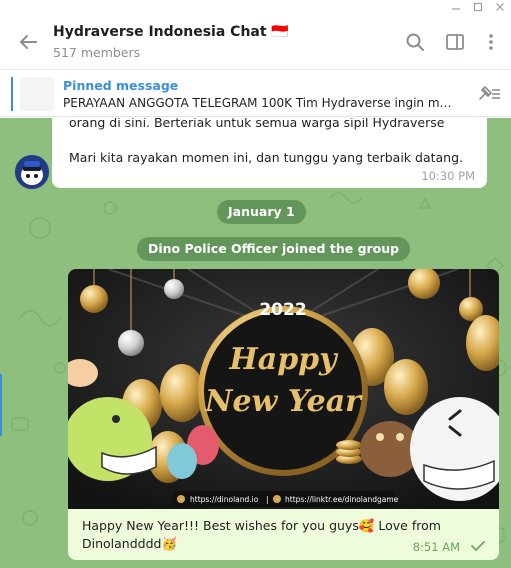  I want to click on join-notice: Dino Police Officer joined the group, so click(274, 249).